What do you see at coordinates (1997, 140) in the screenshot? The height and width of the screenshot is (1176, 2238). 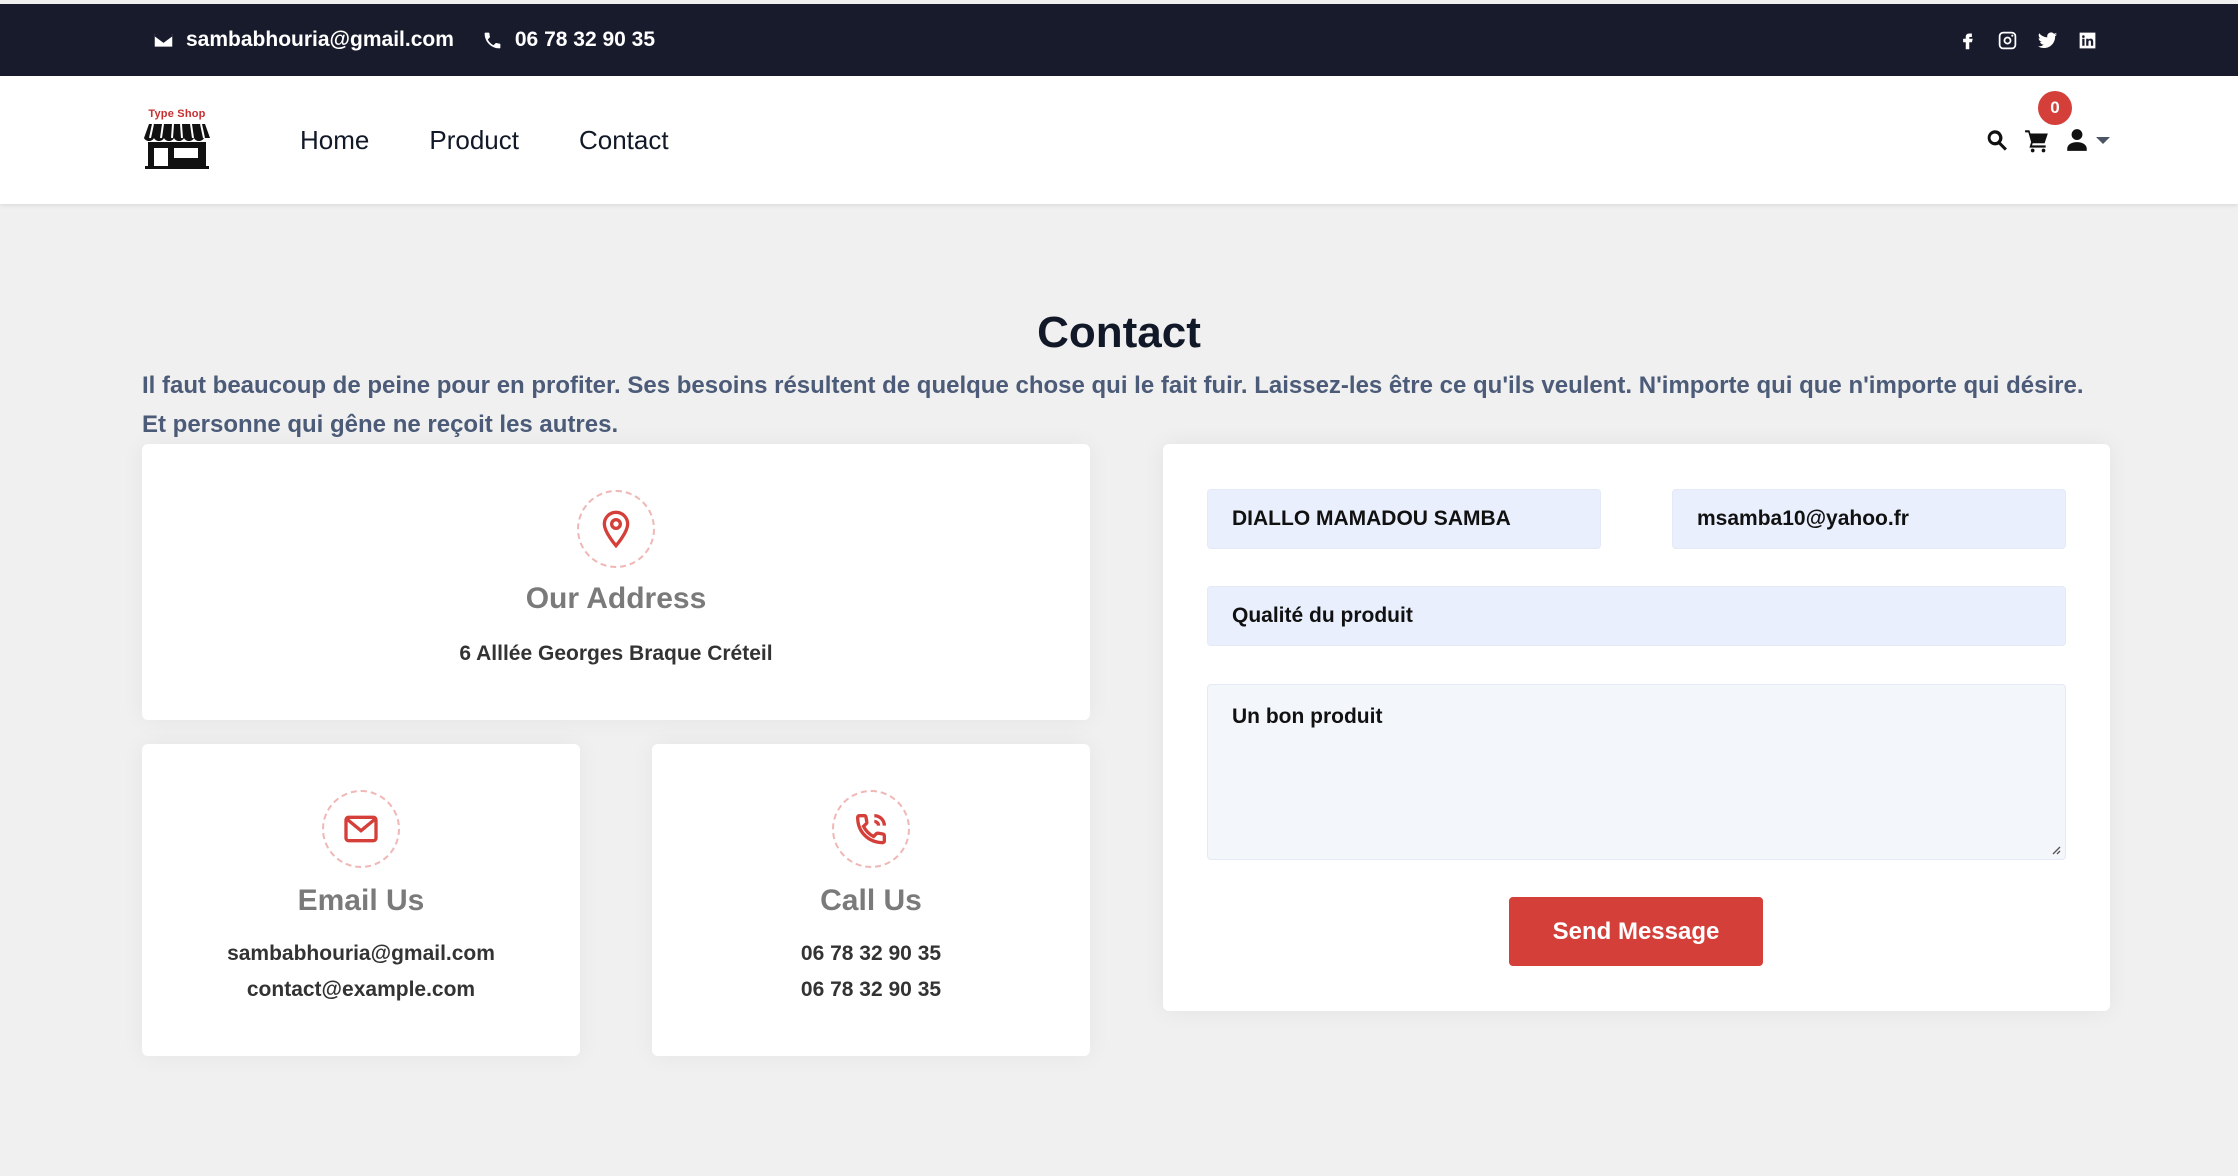 I see `search-icon` at bounding box center [1997, 140].